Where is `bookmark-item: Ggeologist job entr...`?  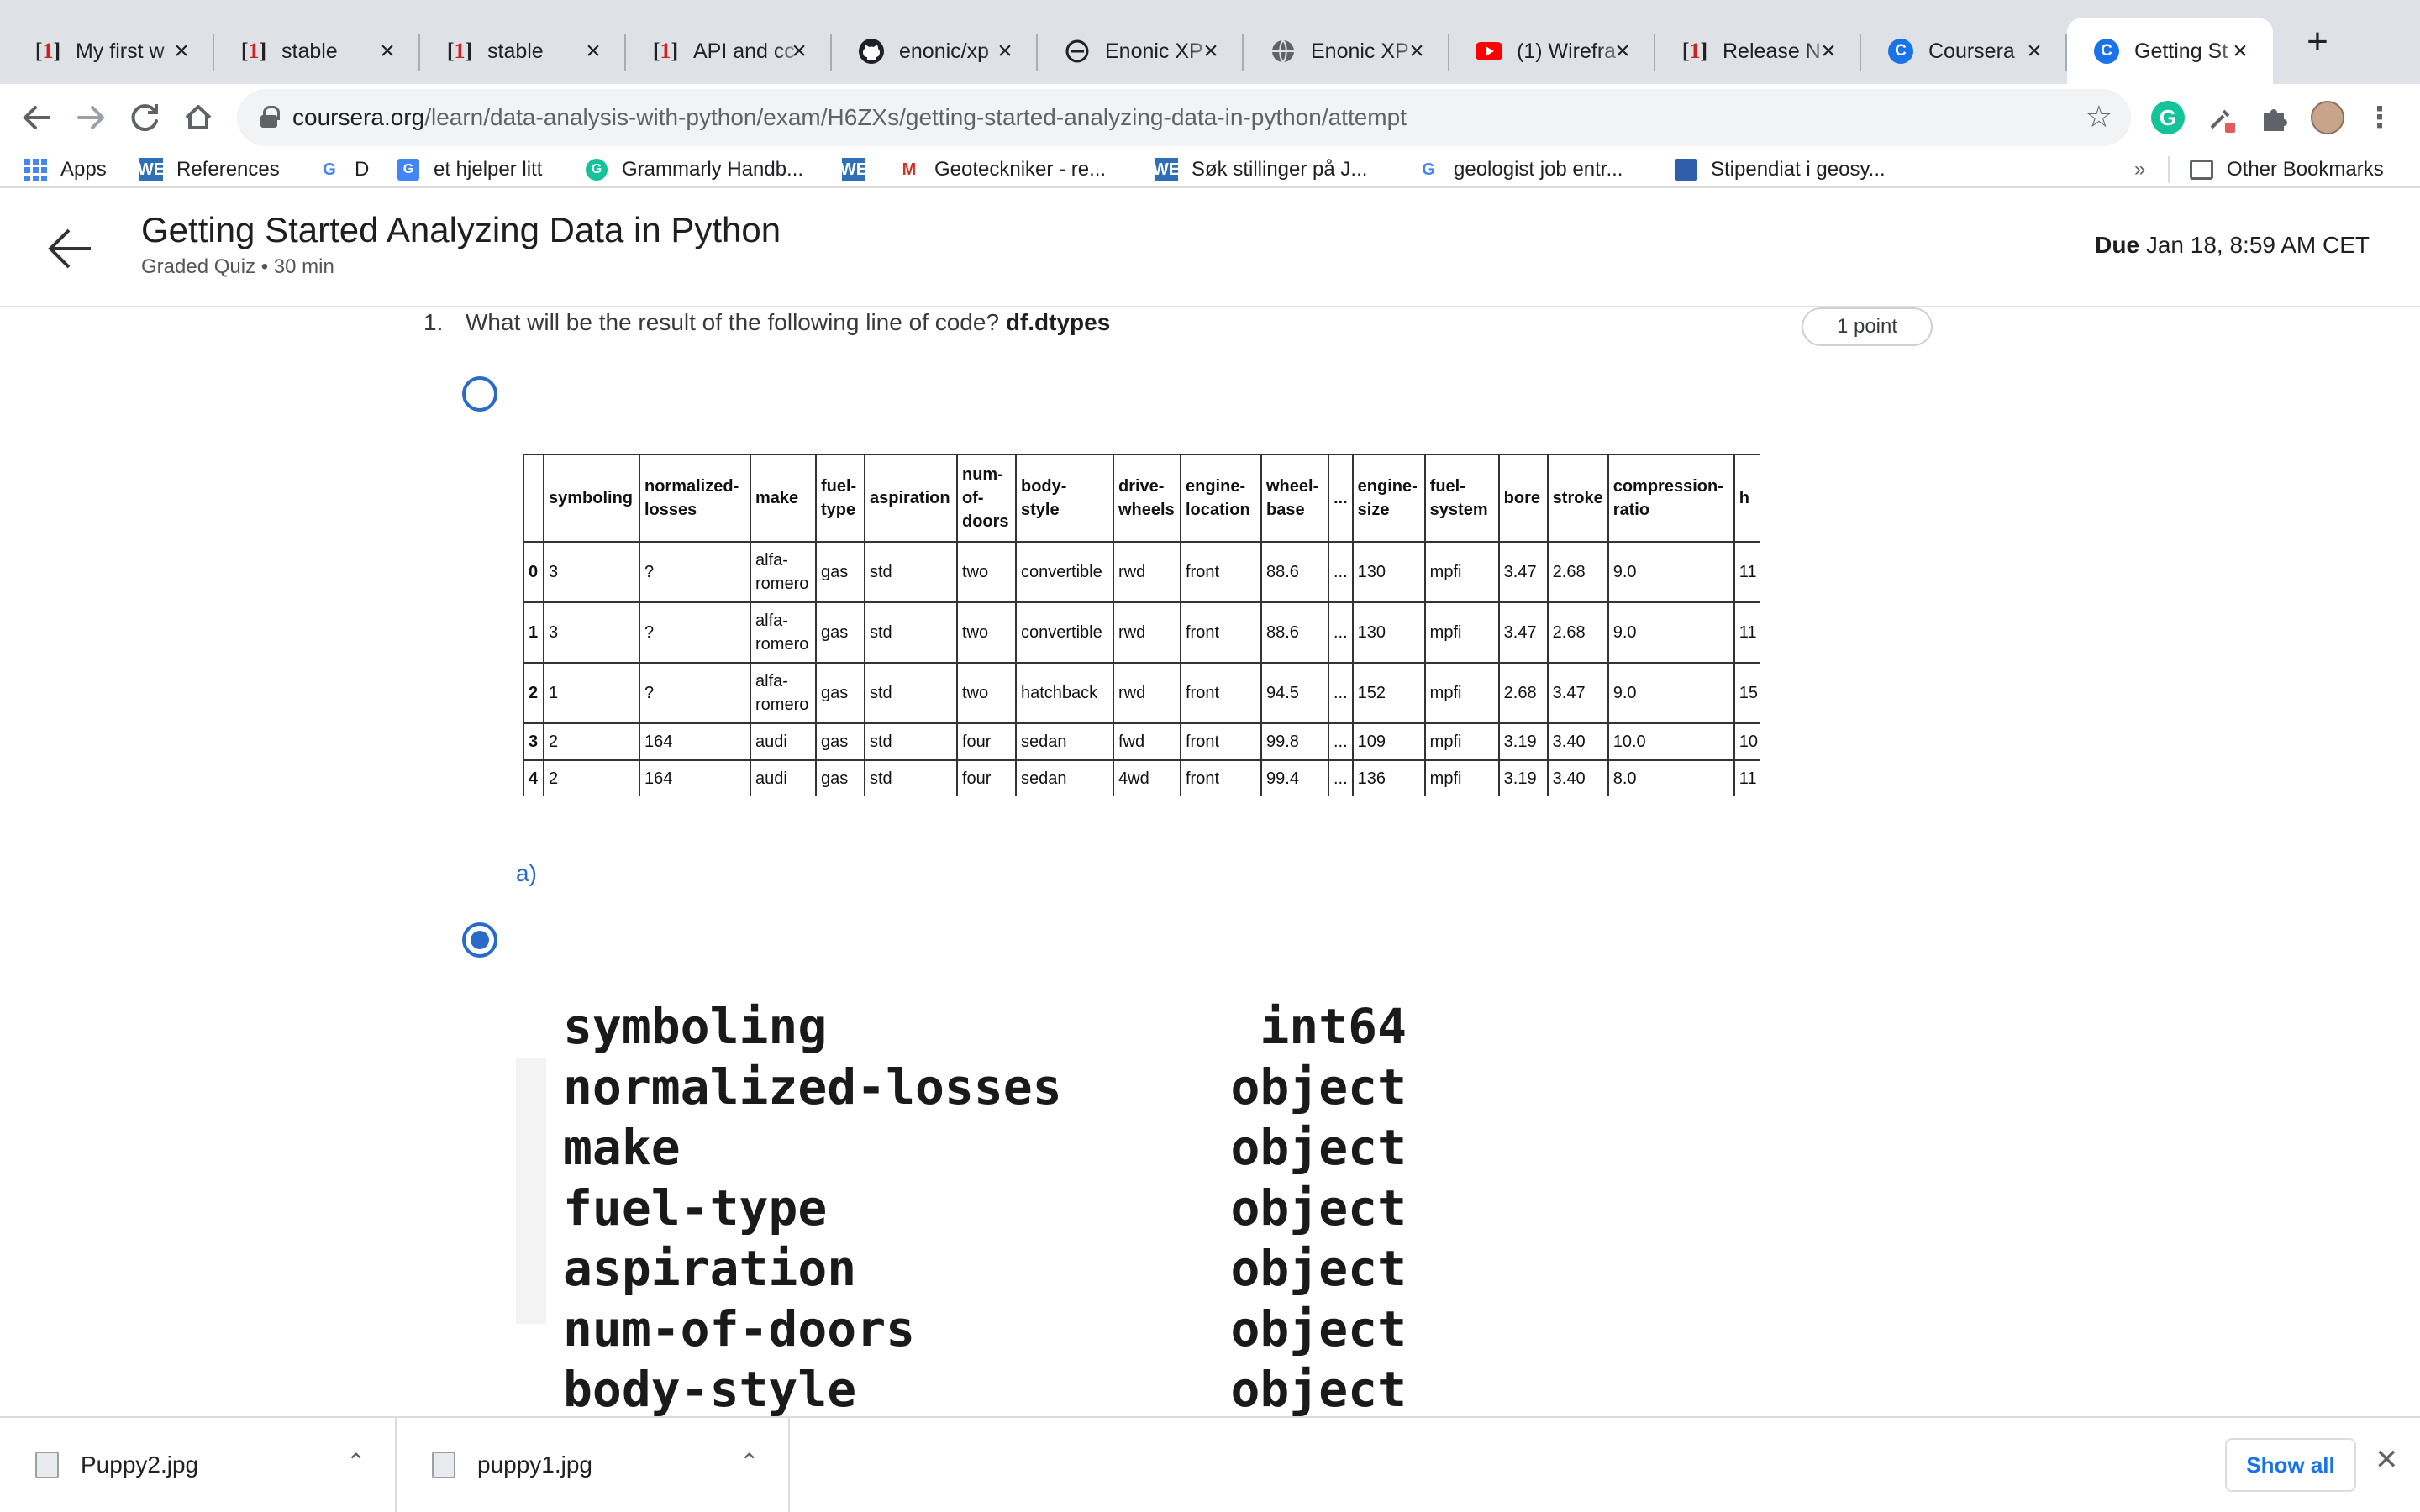 bookmark-item: Ggeologist job entr... is located at coordinates (1520, 169).